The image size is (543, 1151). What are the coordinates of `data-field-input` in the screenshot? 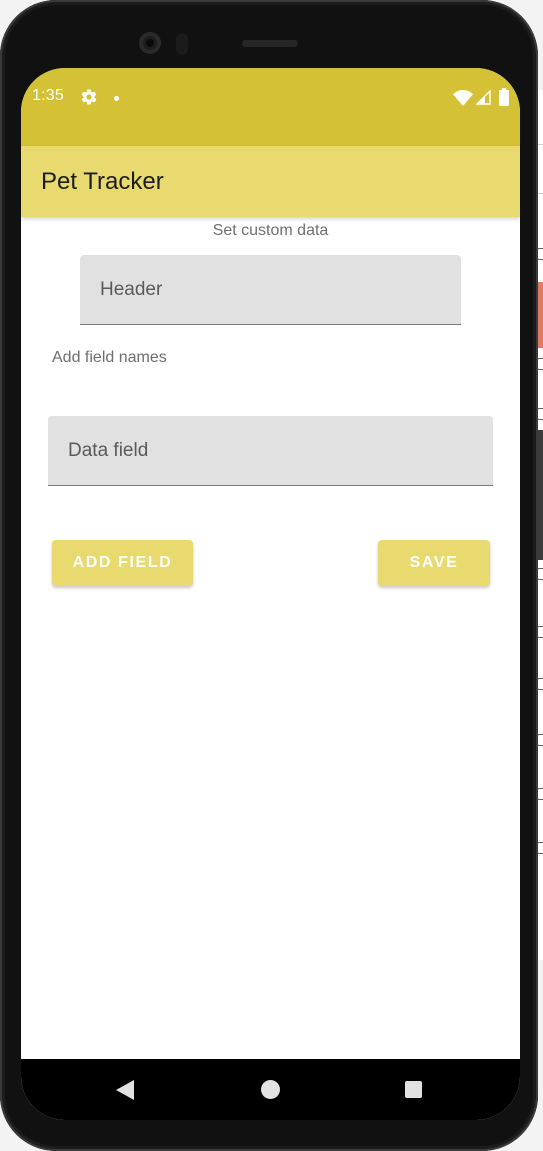 It's located at (270, 450).